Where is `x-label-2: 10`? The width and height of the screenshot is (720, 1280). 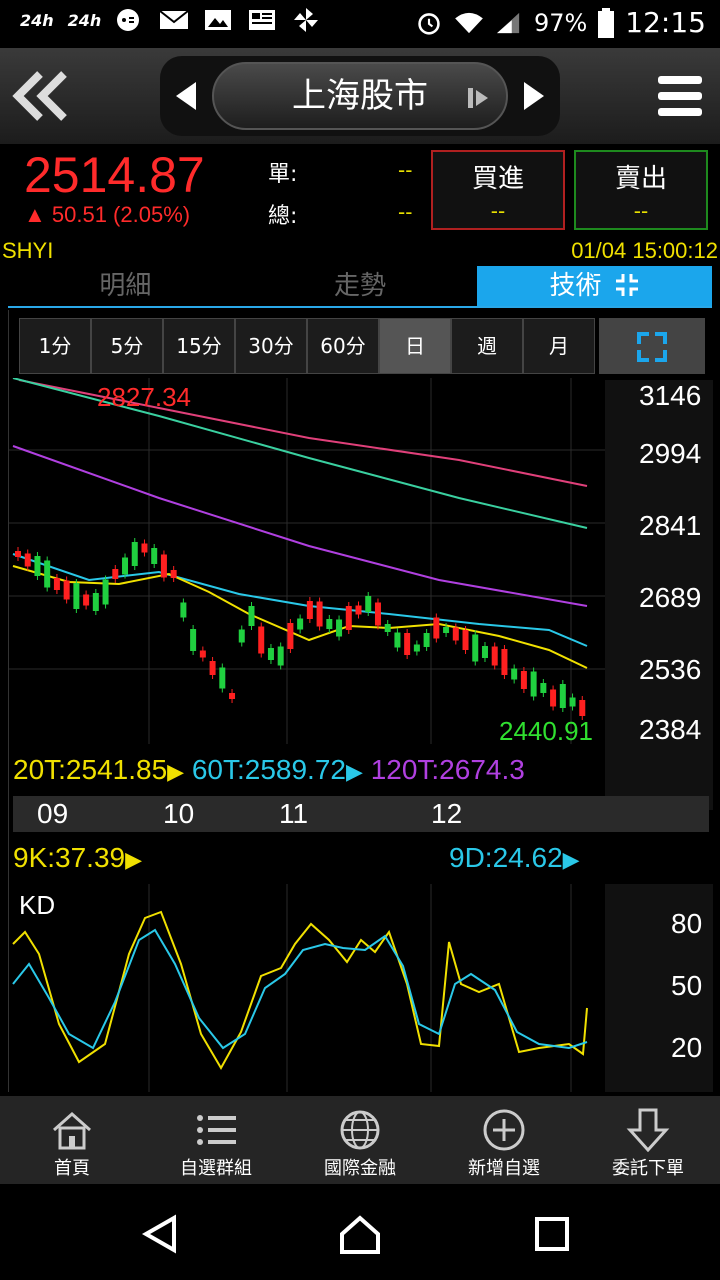 x-label-2: 10 is located at coordinates (179, 813).